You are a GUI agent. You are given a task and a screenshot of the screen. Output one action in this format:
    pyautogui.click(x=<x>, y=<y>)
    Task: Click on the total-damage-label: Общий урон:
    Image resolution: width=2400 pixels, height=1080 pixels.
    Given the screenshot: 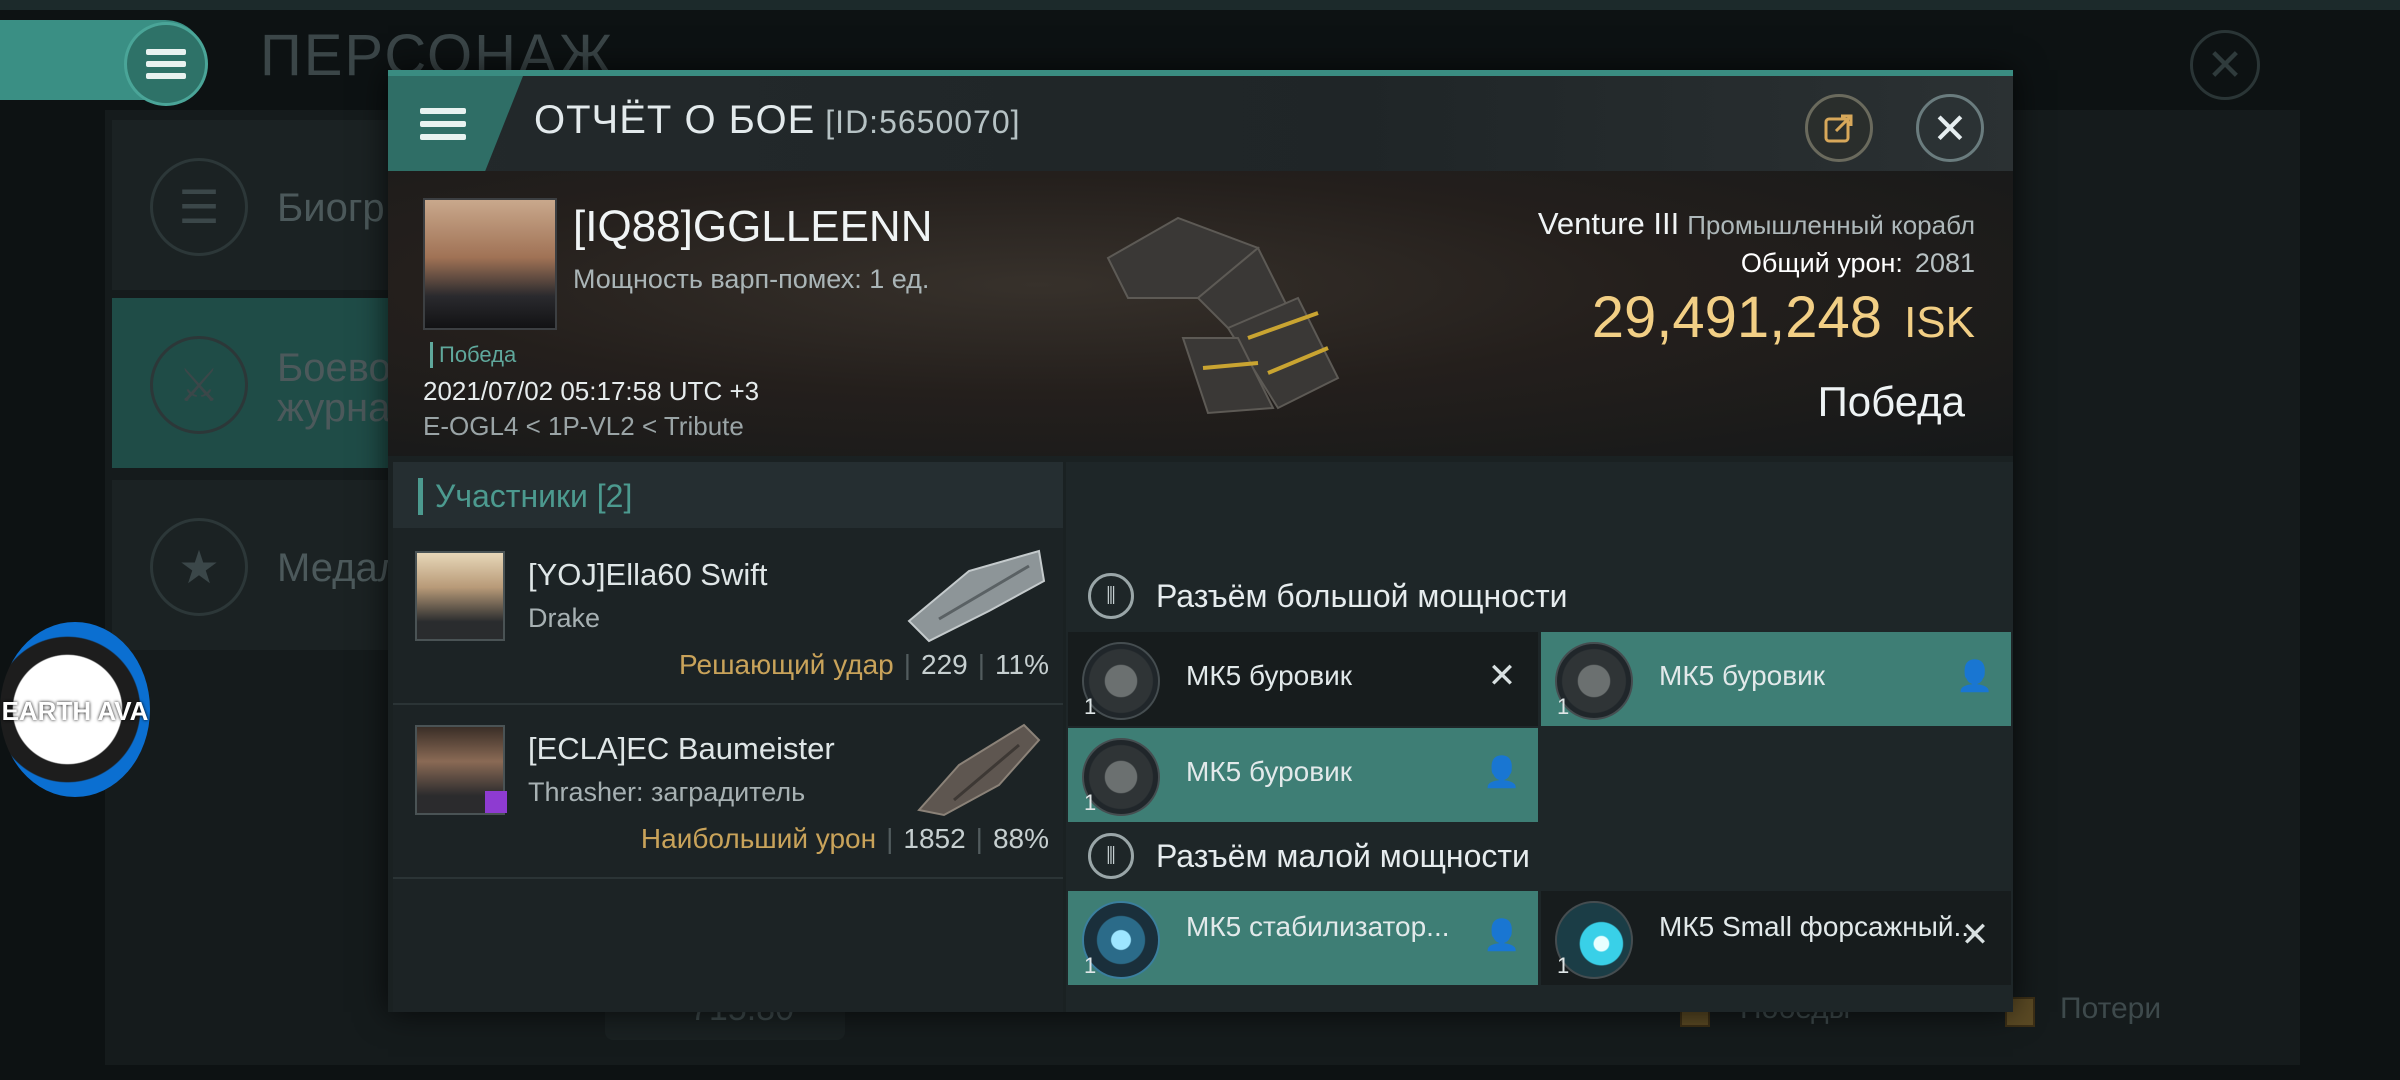 What is the action you would take?
    pyautogui.click(x=1821, y=263)
    